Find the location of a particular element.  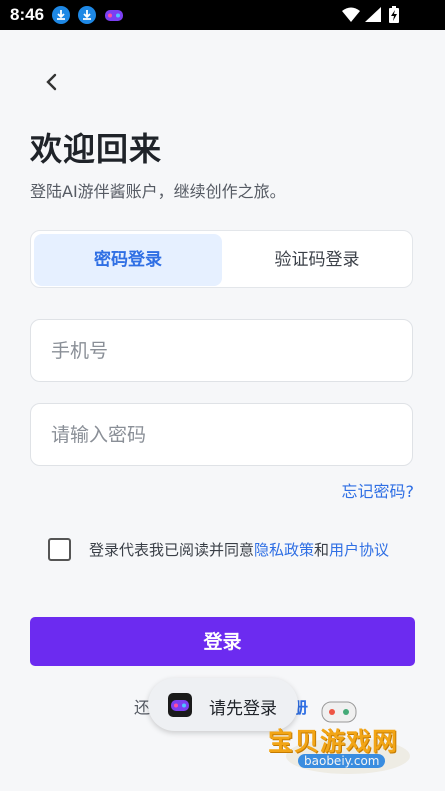

game-app-icon is located at coordinates (114, 15).